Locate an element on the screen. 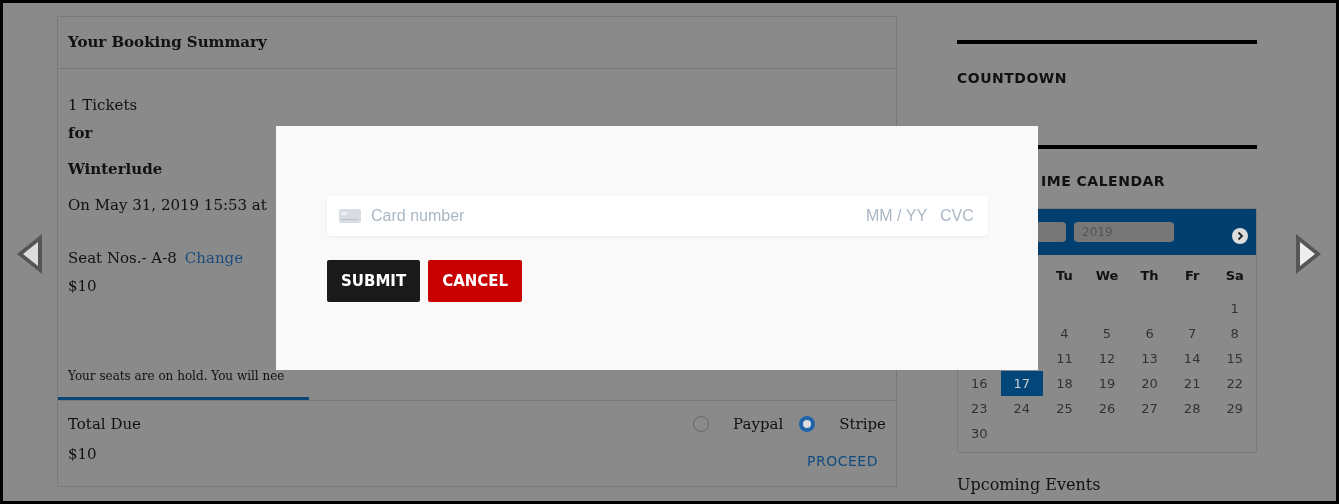 This screenshot has width=1339, height=504. calendar-day: 23 is located at coordinates (979, 408).